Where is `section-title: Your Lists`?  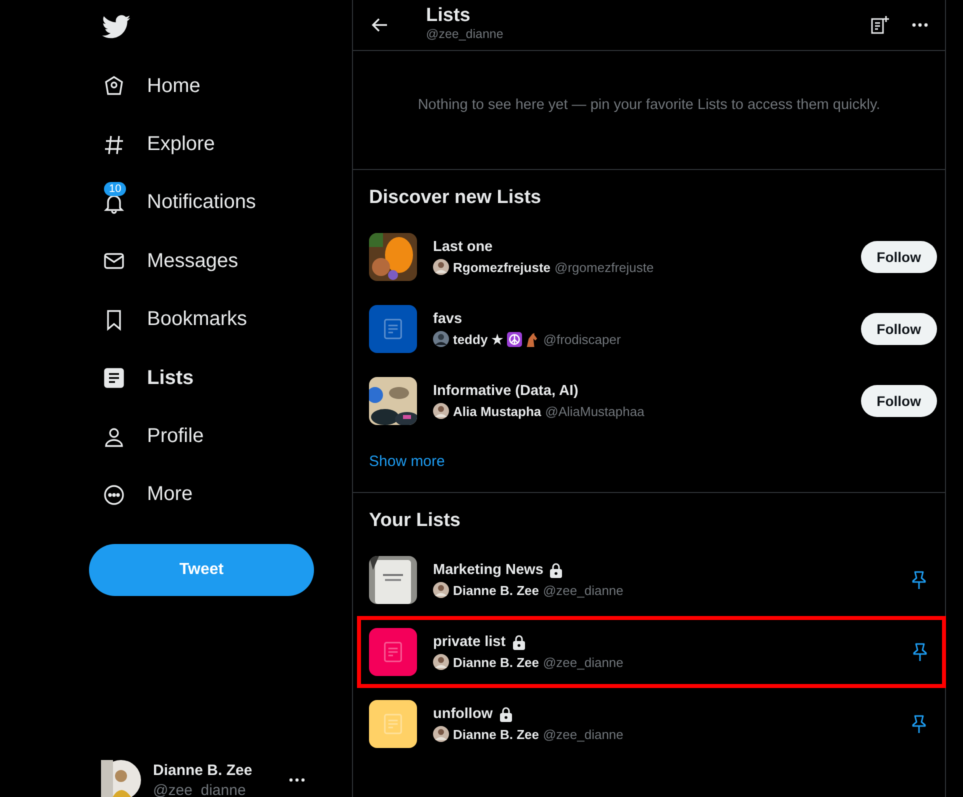 section-title: Your Lists is located at coordinates (415, 521).